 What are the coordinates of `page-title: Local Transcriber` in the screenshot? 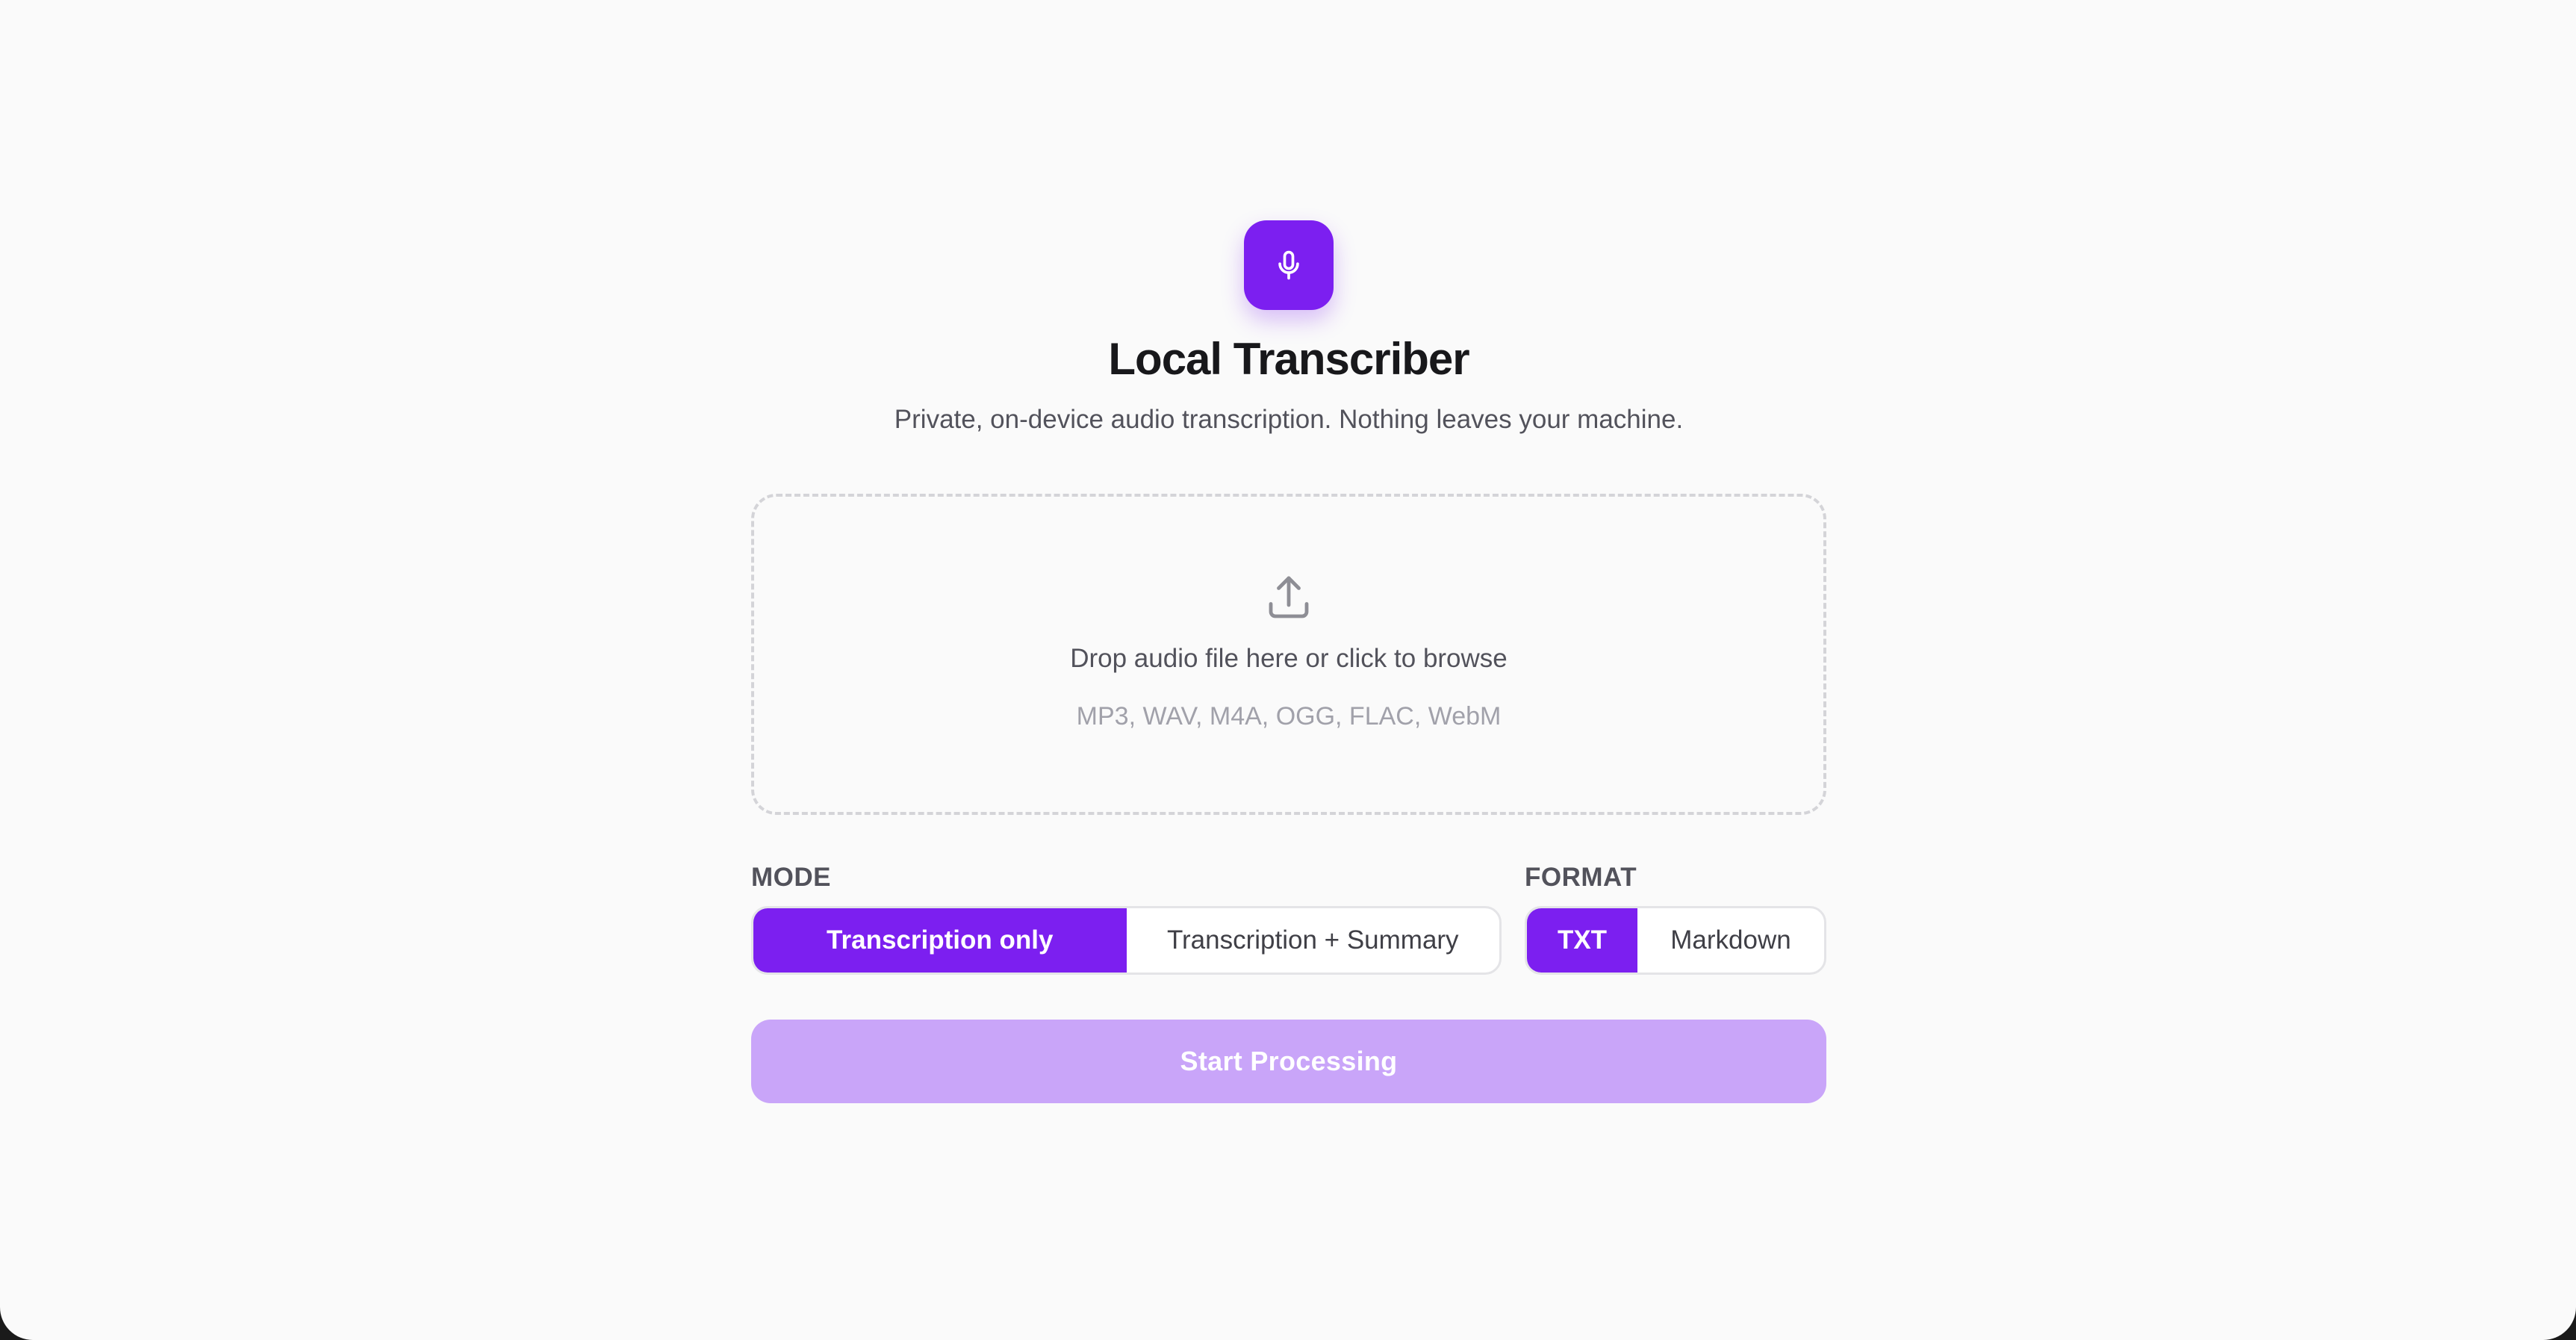 It's located at (1288, 359).